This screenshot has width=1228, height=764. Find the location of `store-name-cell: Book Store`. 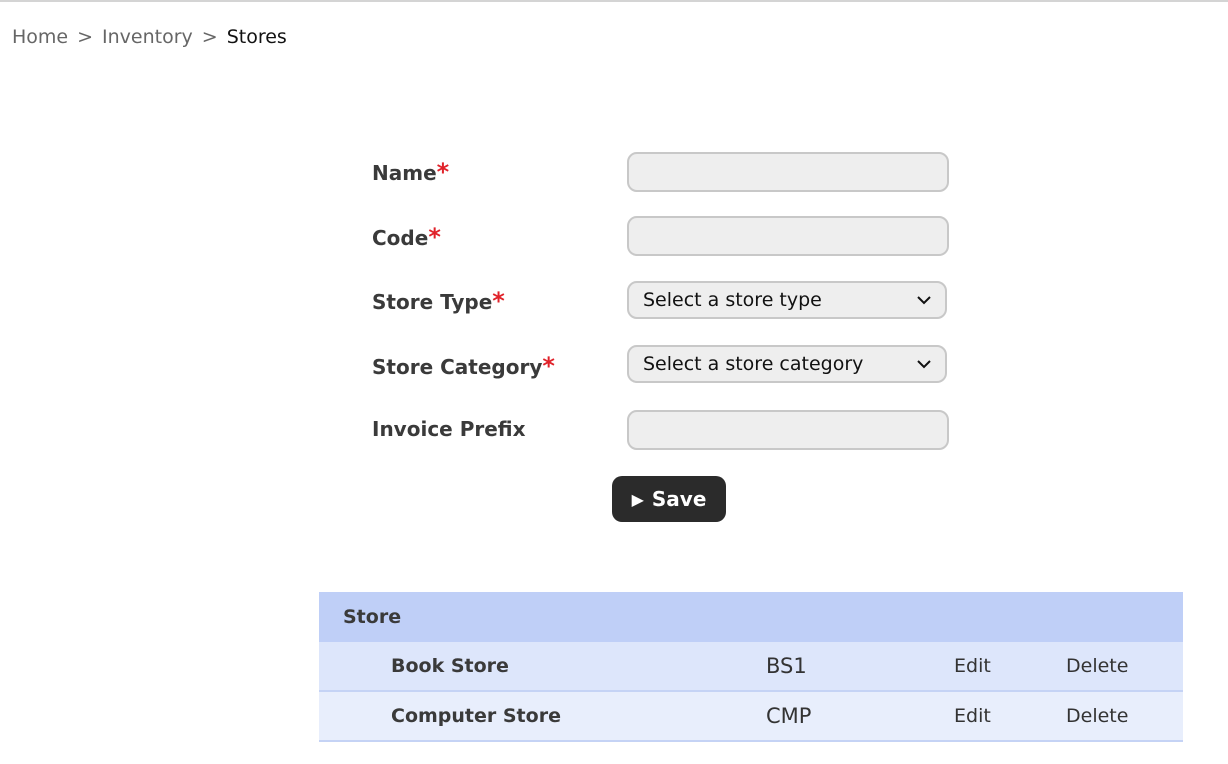

store-name-cell: Book Store is located at coordinates (450, 666).